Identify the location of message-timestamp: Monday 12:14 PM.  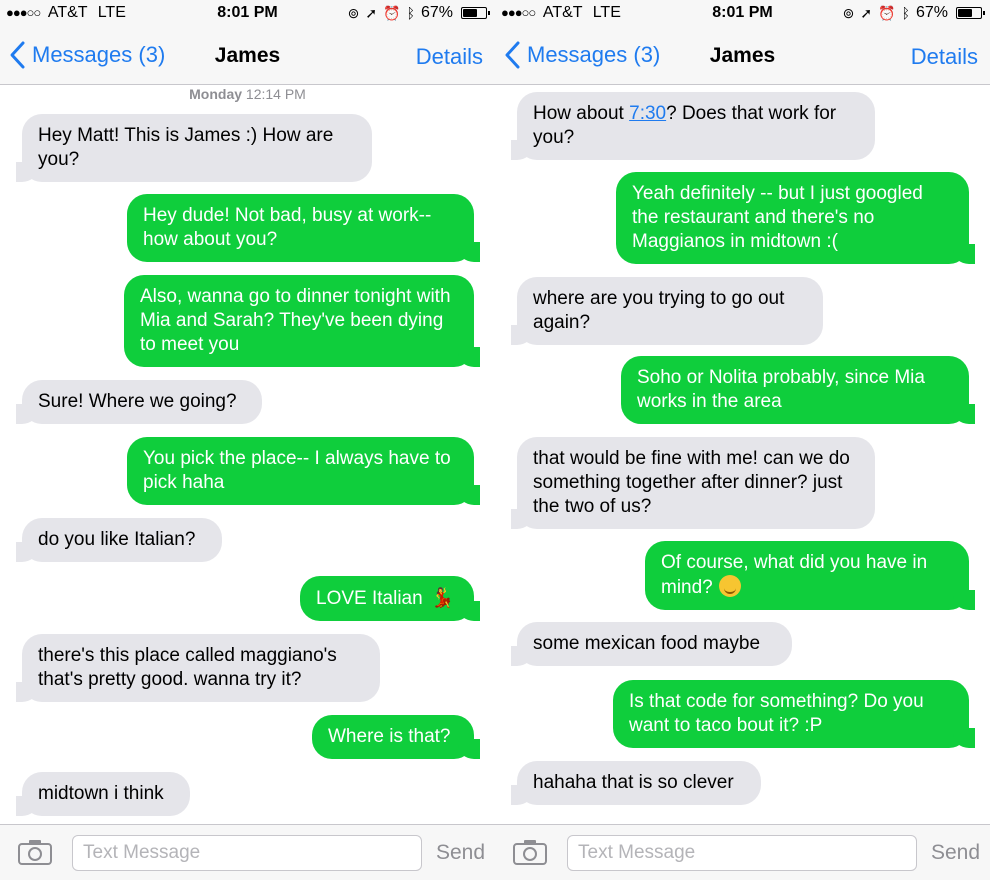
(247, 94).